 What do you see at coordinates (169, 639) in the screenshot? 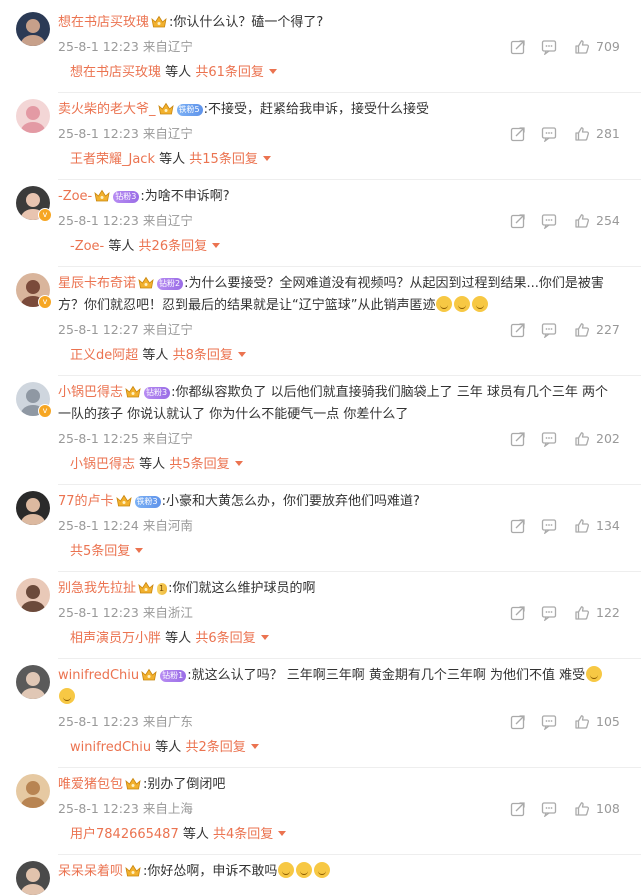
I see `reply-summary: 相声演员万小胖 等人 共6条回复` at bounding box center [169, 639].